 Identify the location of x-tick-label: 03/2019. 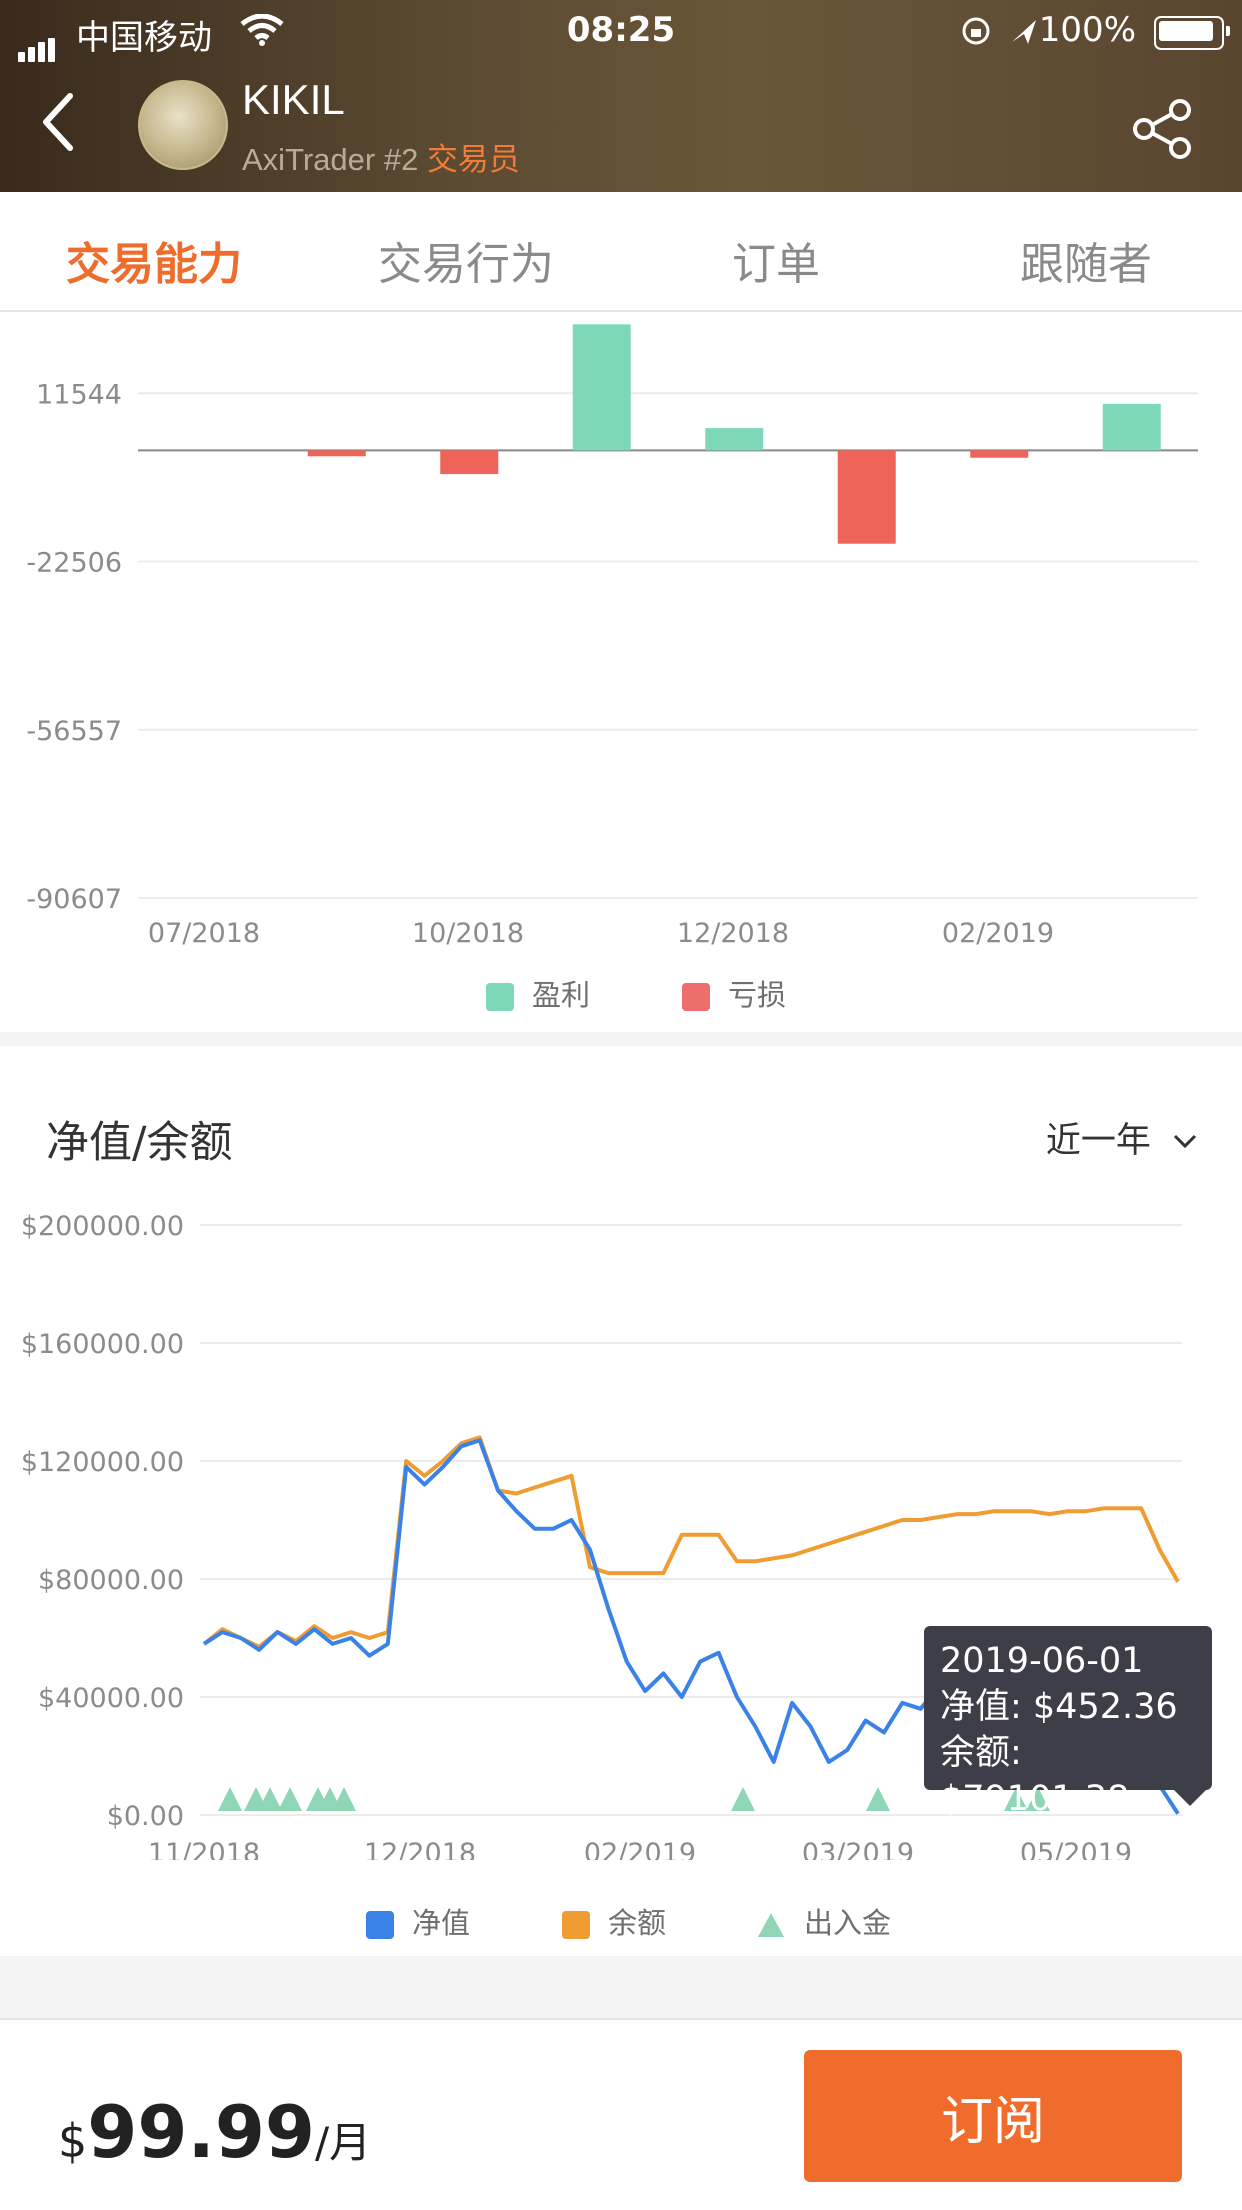
(858, 1849).